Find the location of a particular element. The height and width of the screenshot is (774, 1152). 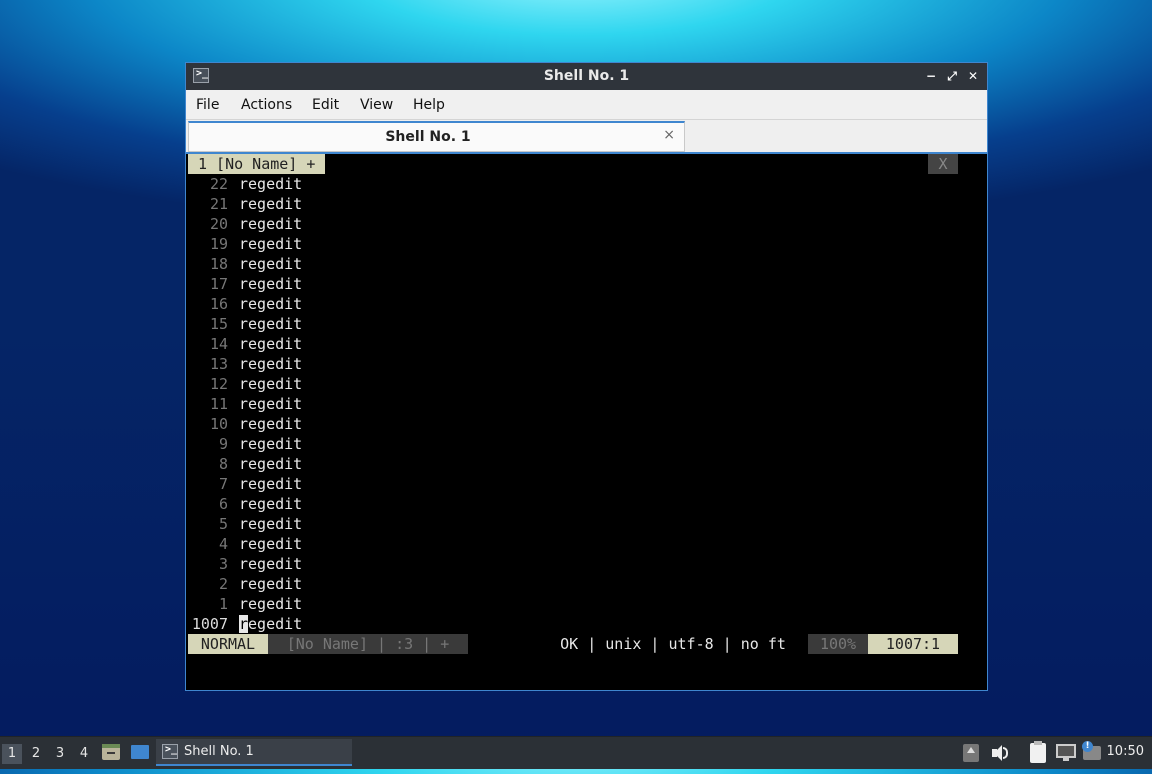

line-number: 10 is located at coordinates (218, 424).